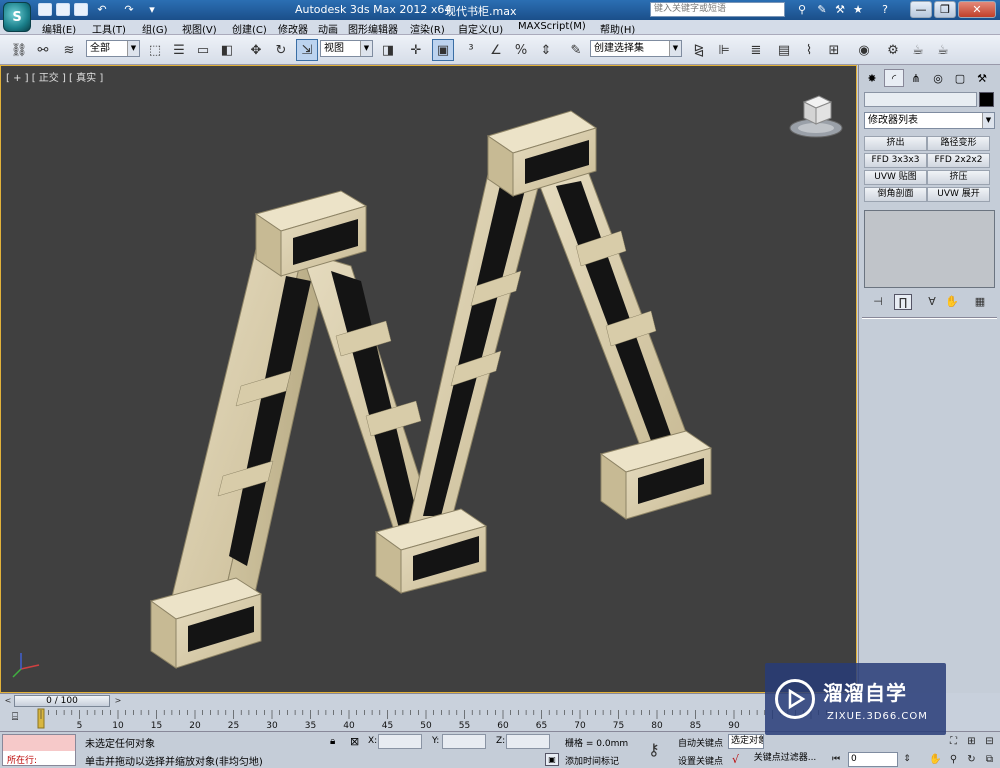 The width and height of the screenshot is (1000, 768). What do you see at coordinates (840, 9) in the screenshot?
I see `community-icon: ⚒` at bounding box center [840, 9].